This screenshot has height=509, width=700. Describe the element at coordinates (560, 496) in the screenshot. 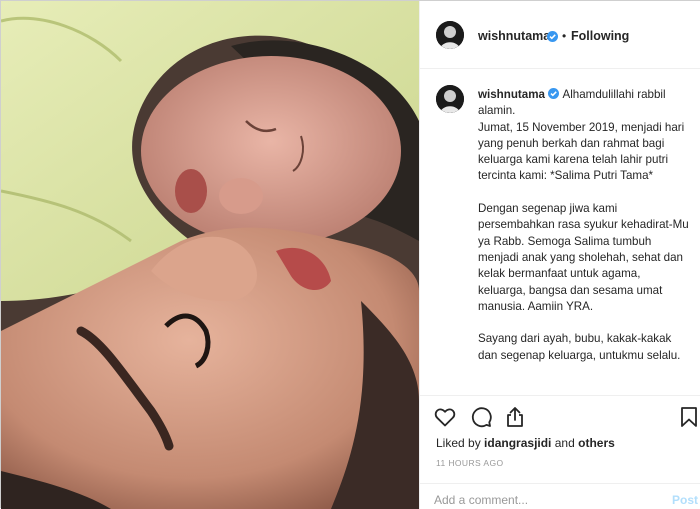

I see `comment-bar: Add a comment... Post` at that location.